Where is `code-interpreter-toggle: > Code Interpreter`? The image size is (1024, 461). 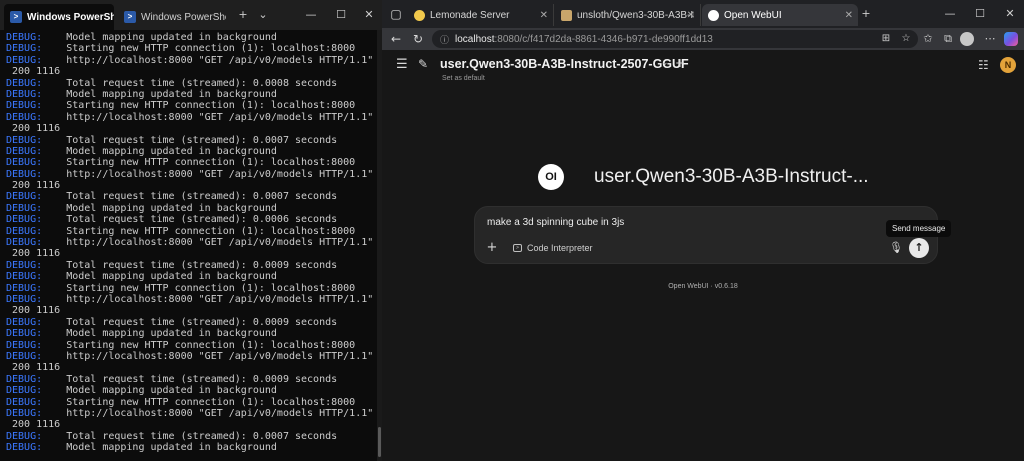 code-interpreter-toggle: > Code Interpreter is located at coordinates (553, 248).